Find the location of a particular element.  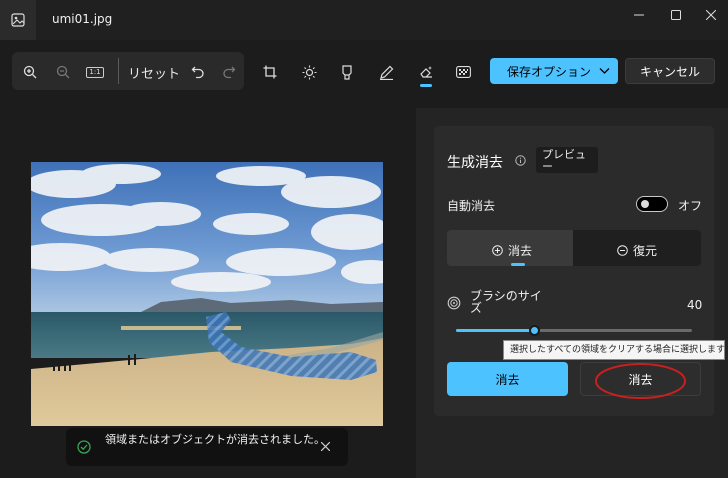

preview-badge: プレビュー is located at coordinates (567, 160).